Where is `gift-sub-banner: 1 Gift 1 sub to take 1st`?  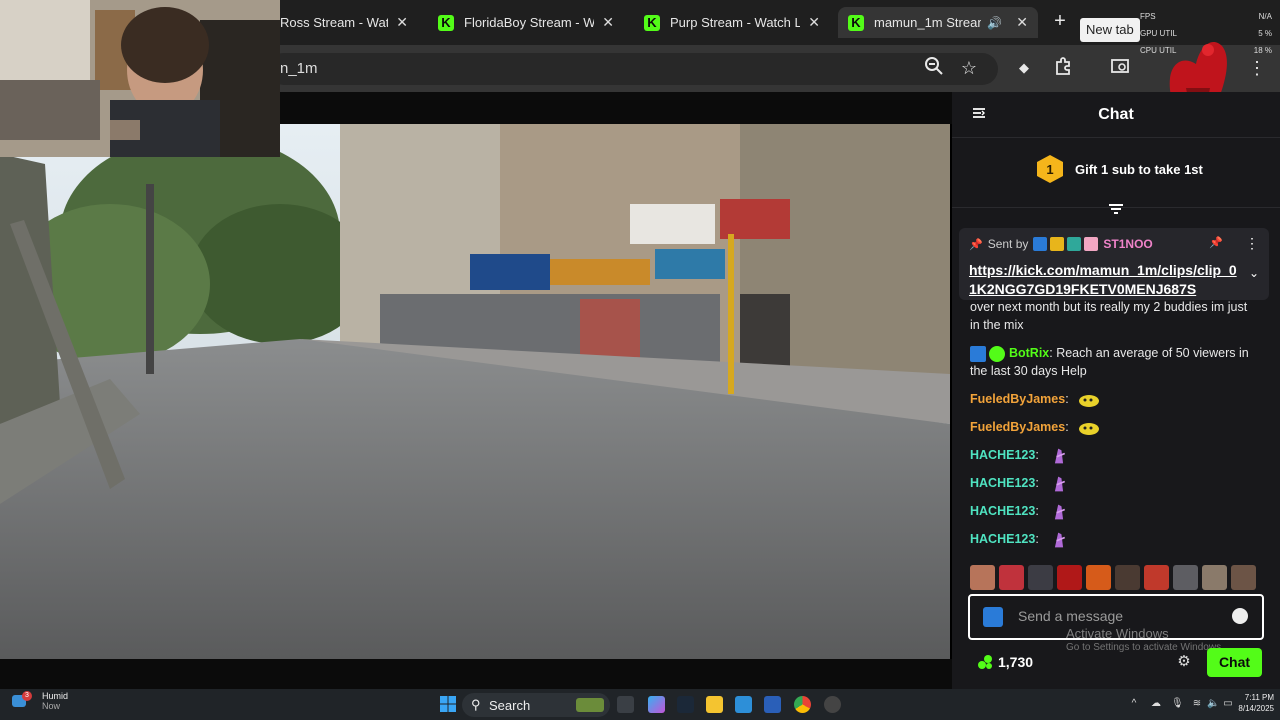
gift-sub-banner: 1 Gift 1 sub to take 1st is located at coordinates (1119, 169).